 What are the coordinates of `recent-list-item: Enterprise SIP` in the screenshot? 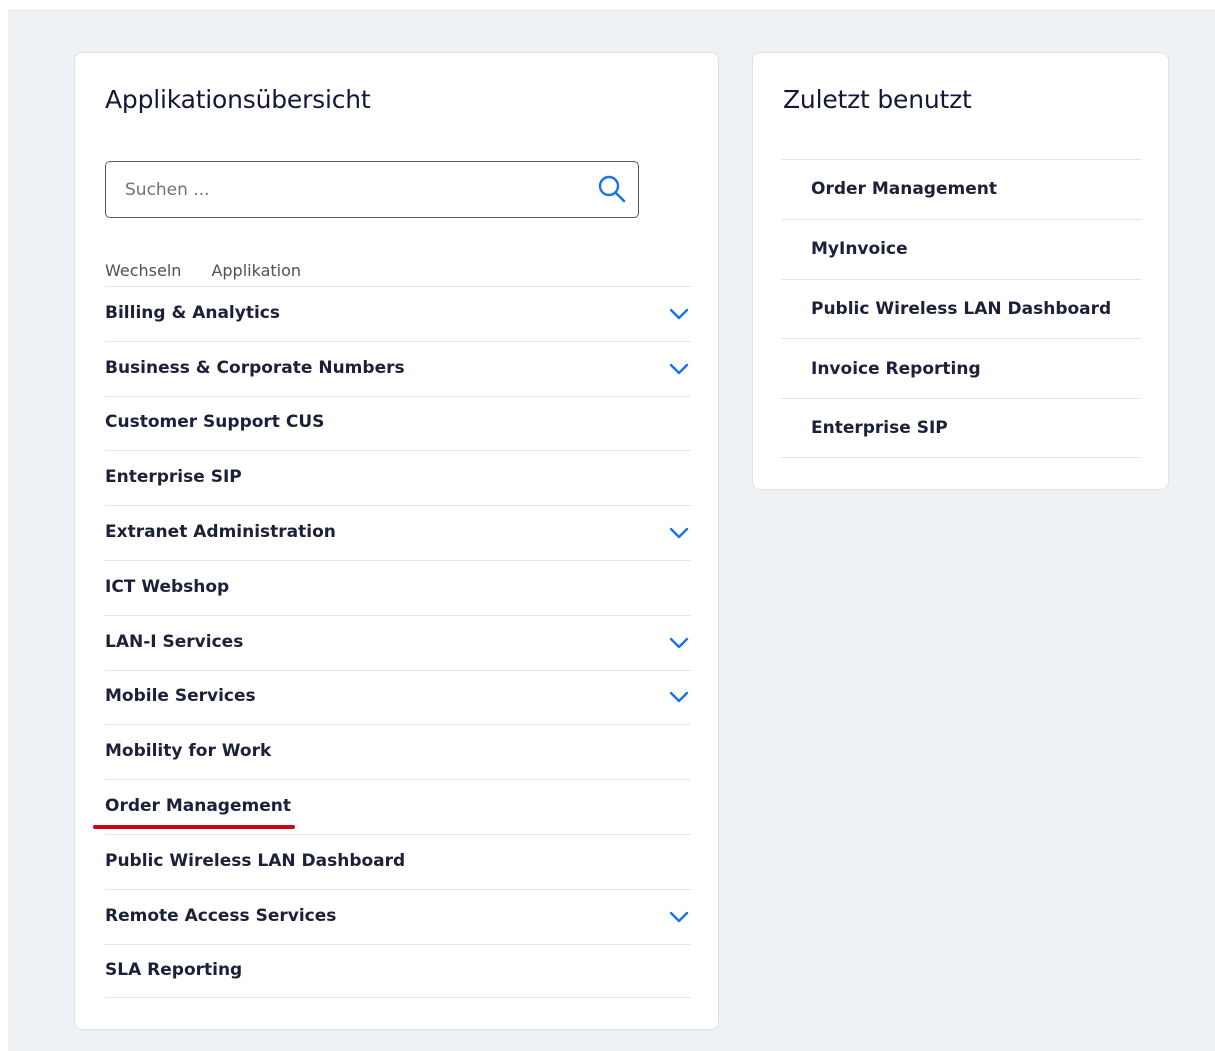 It's located at (961, 428).